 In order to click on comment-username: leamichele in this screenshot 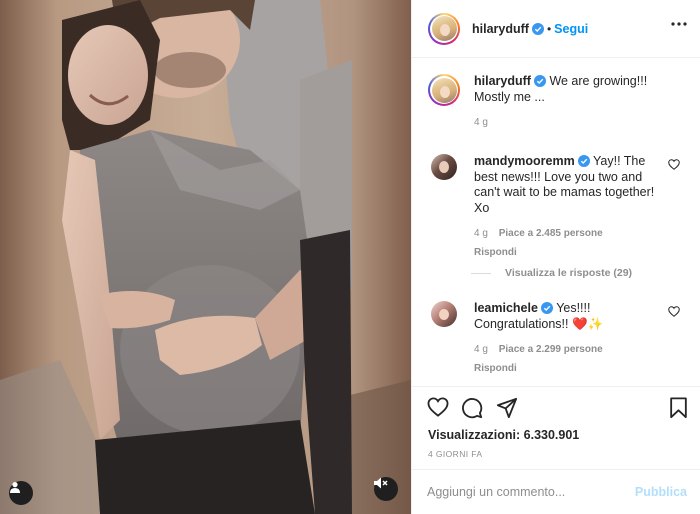, I will do `click(506, 308)`.